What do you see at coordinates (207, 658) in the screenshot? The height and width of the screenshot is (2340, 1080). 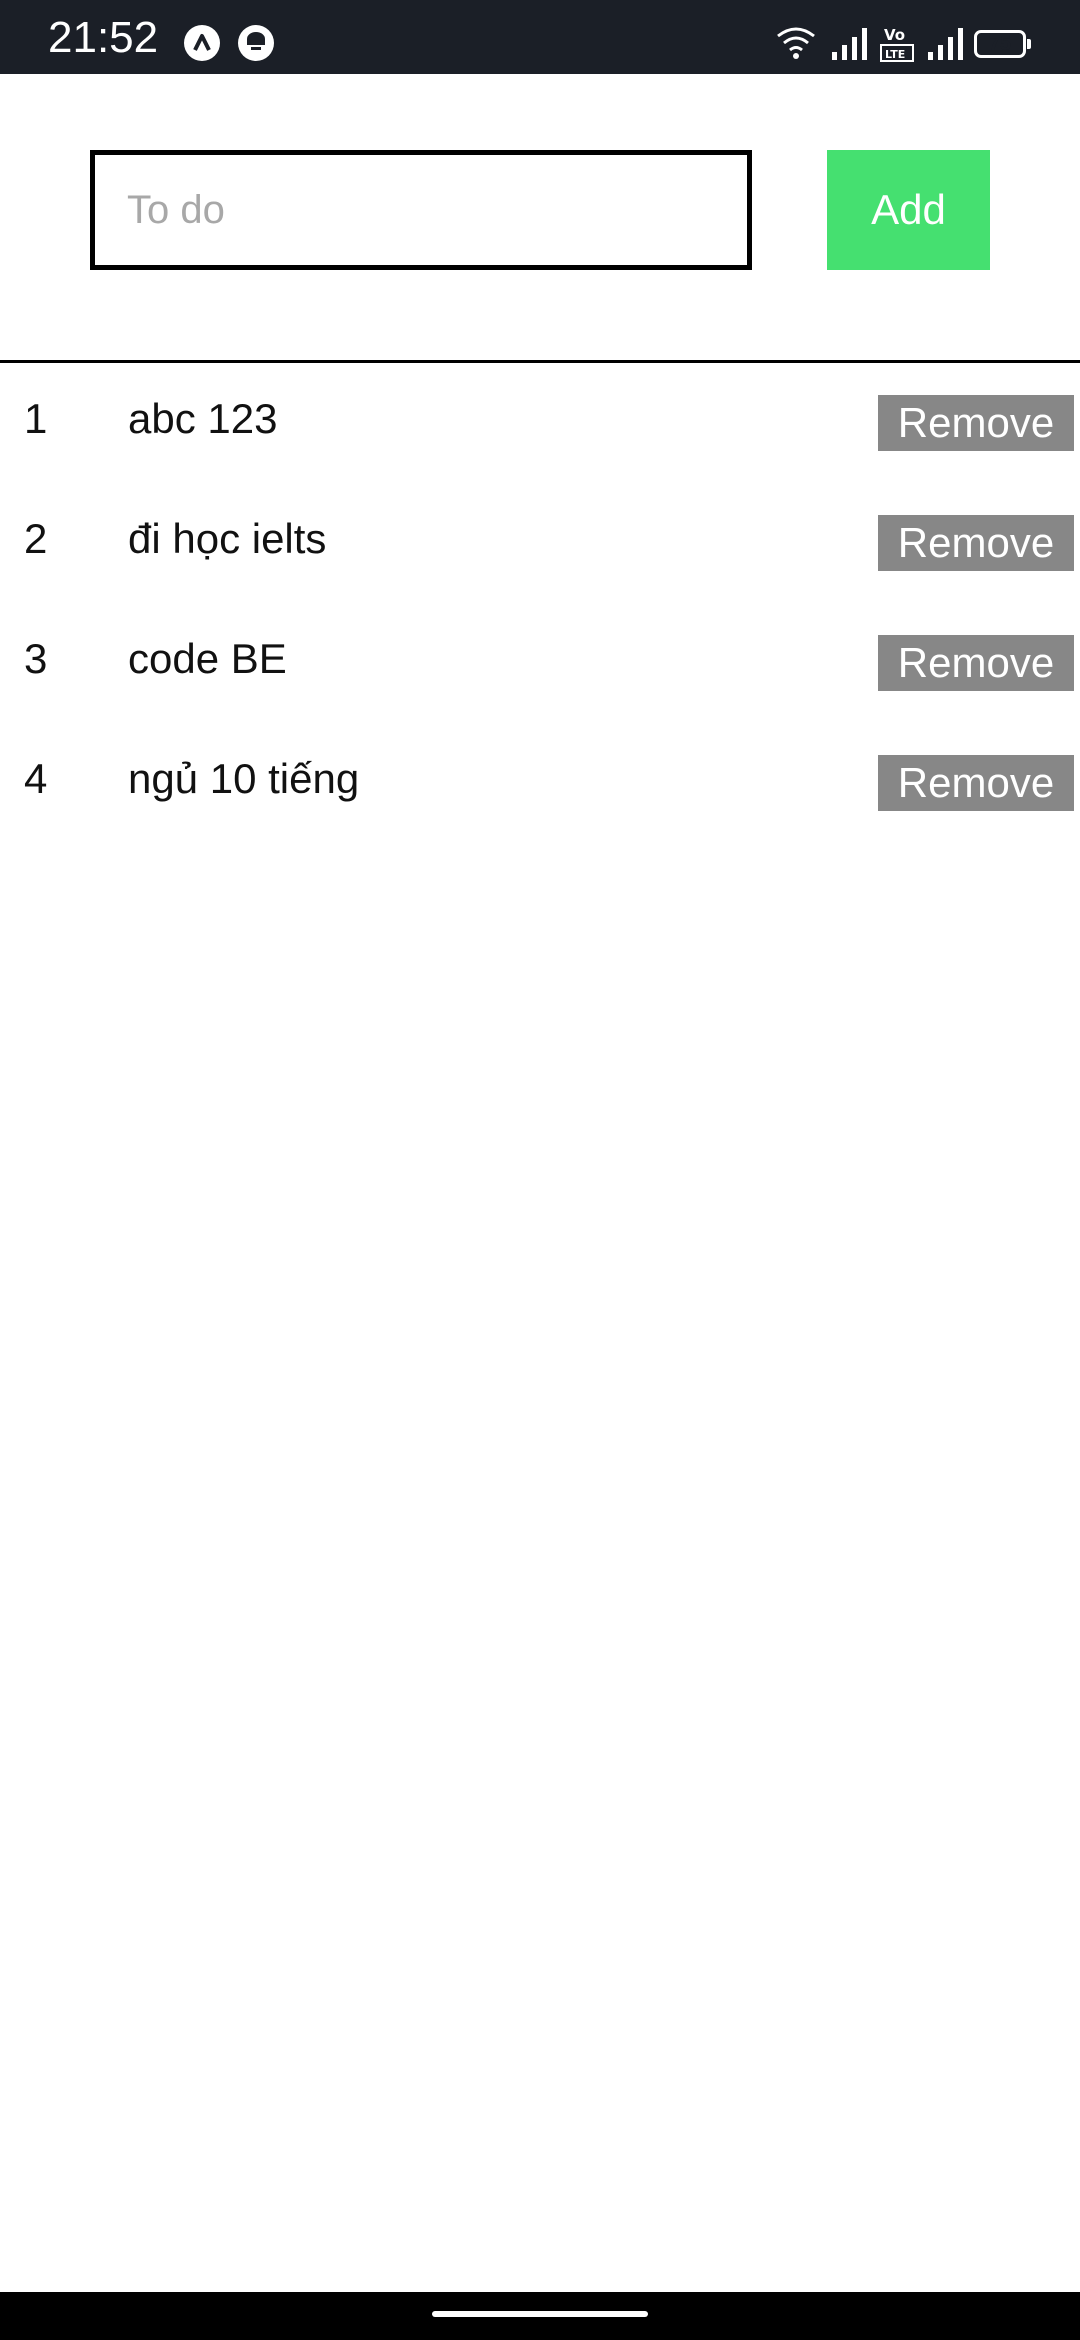 I see `item-text: code BE` at bounding box center [207, 658].